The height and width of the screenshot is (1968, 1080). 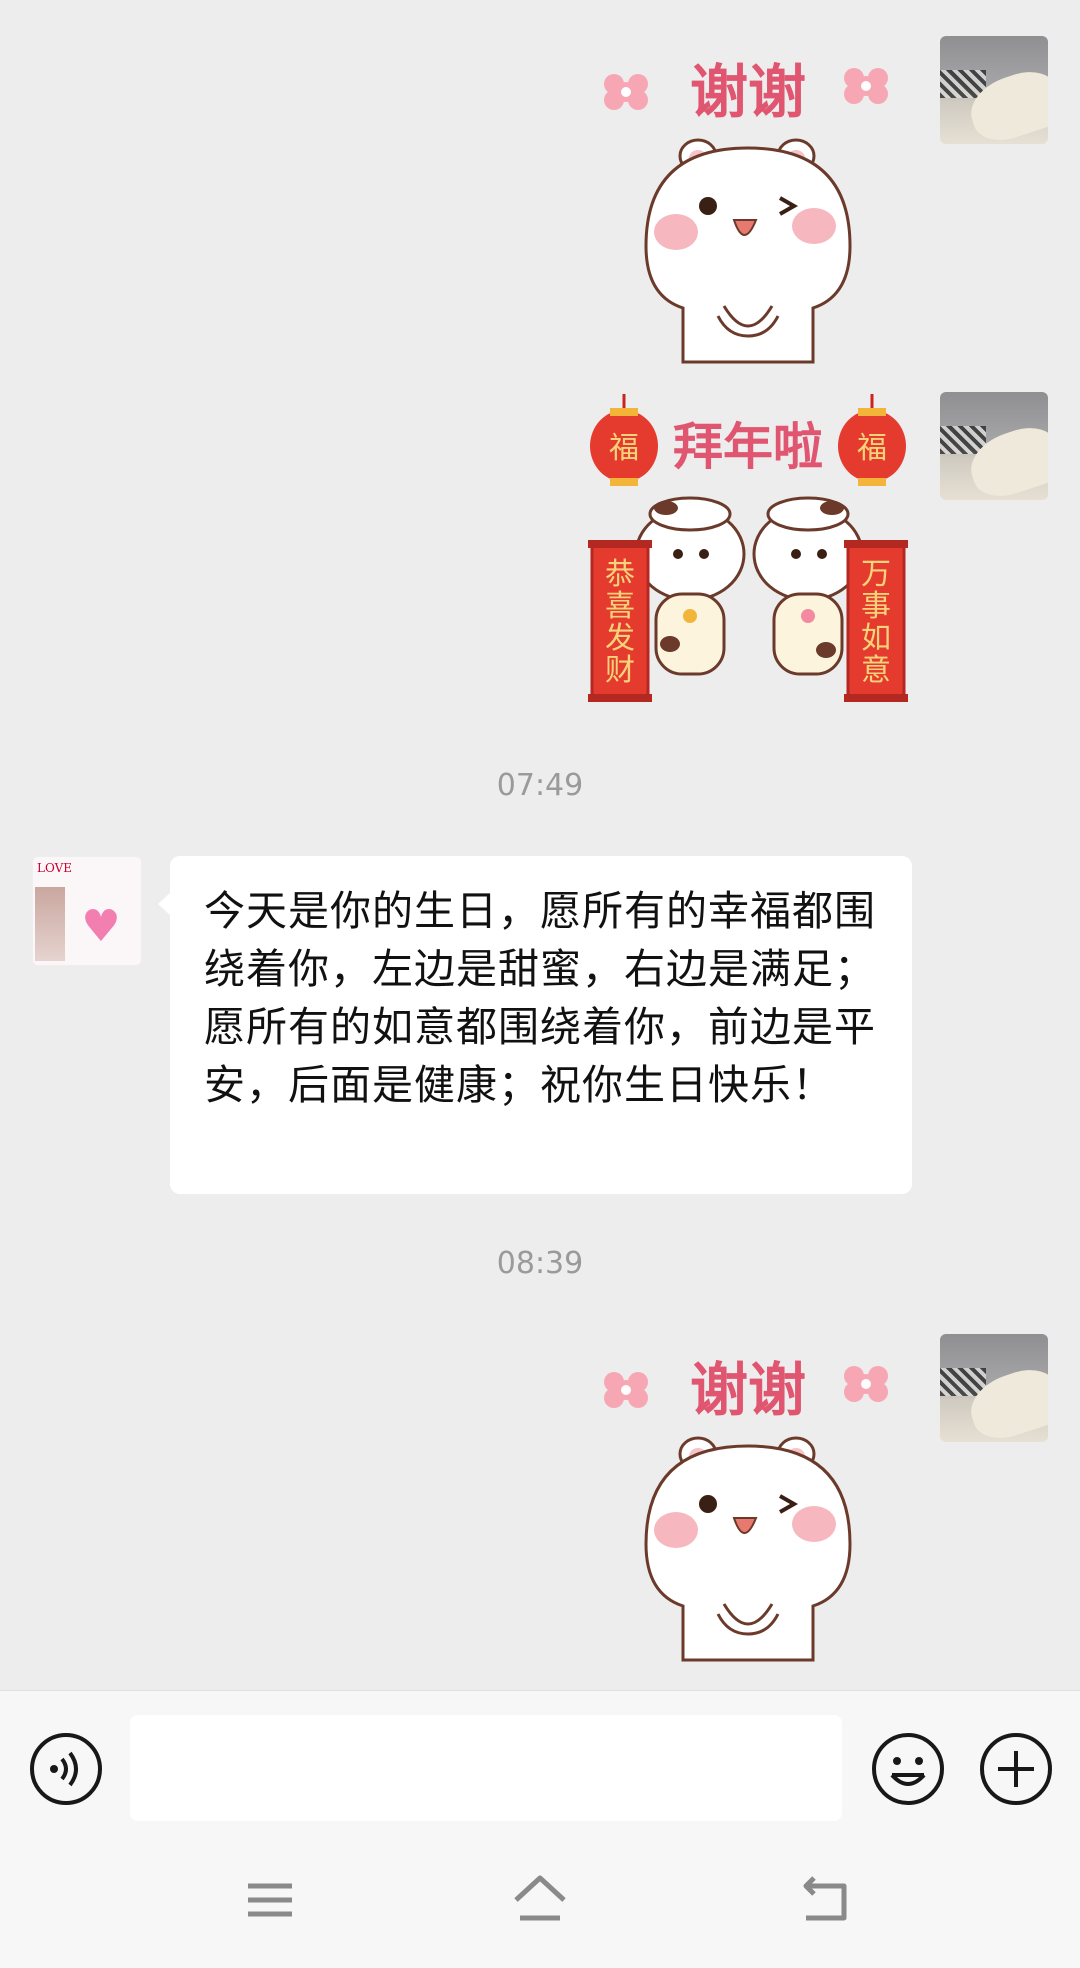 What do you see at coordinates (876, 574) in the screenshot?
I see `svg-text: 万` at bounding box center [876, 574].